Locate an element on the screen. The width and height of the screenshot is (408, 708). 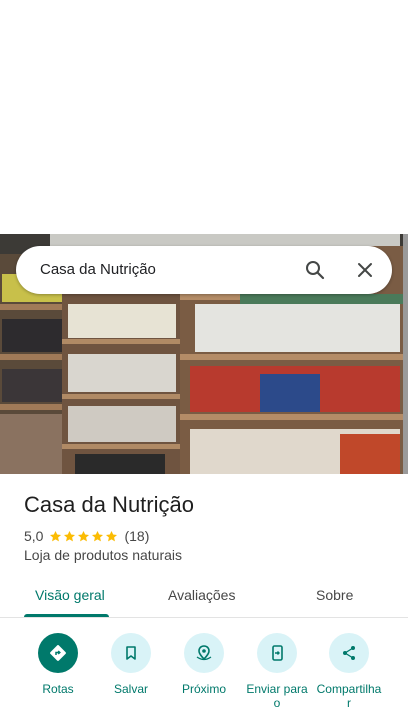
nearby-button: Próximo is located at coordinates (204, 664).